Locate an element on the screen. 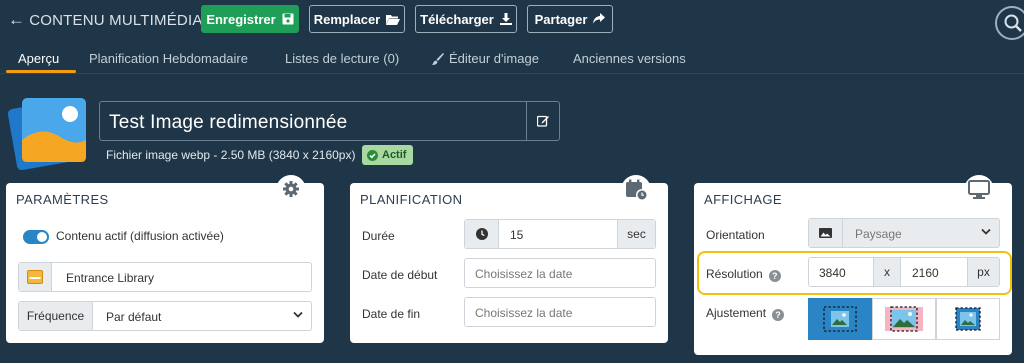  image-file-icon is located at coordinates (47, 134).